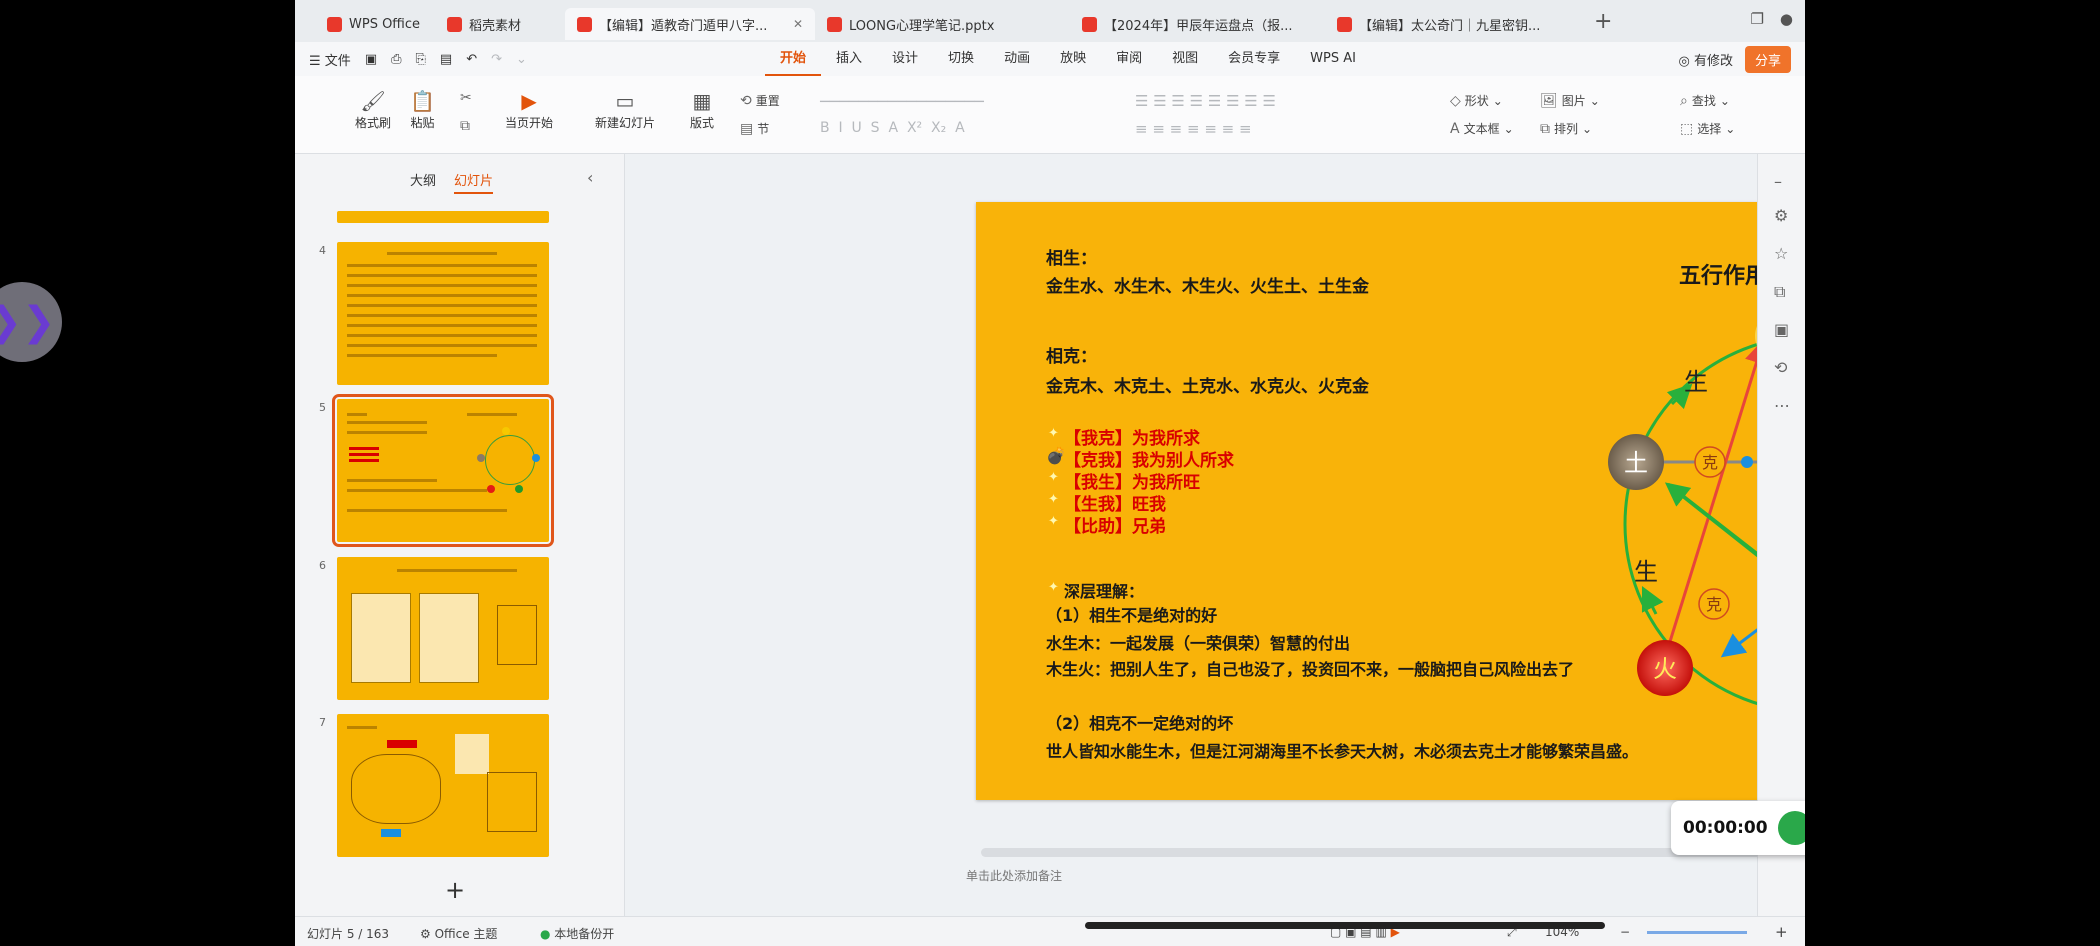  I want to click on more-dropdown-icon: ⌄, so click(521, 59).